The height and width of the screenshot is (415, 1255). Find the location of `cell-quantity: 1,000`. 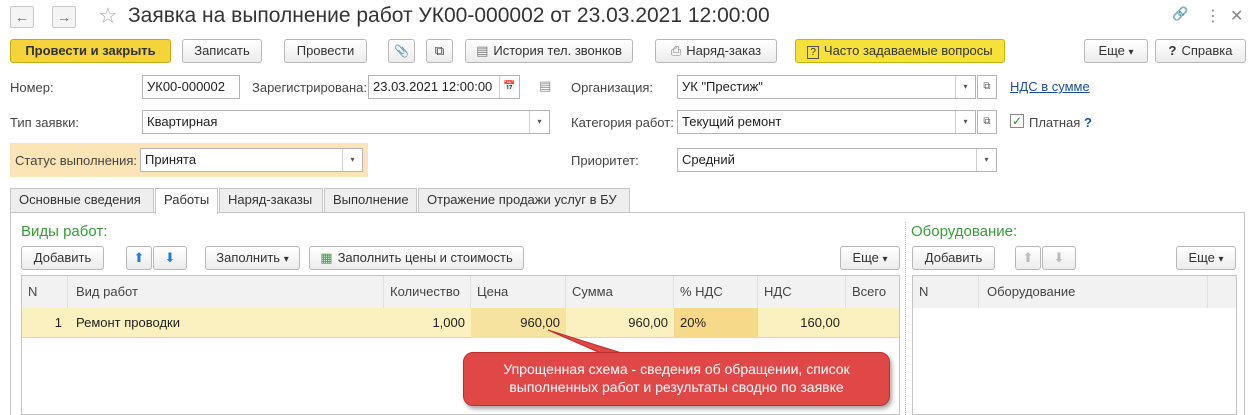

cell-quantity: 1,000 is located at coordinates (448, 322).